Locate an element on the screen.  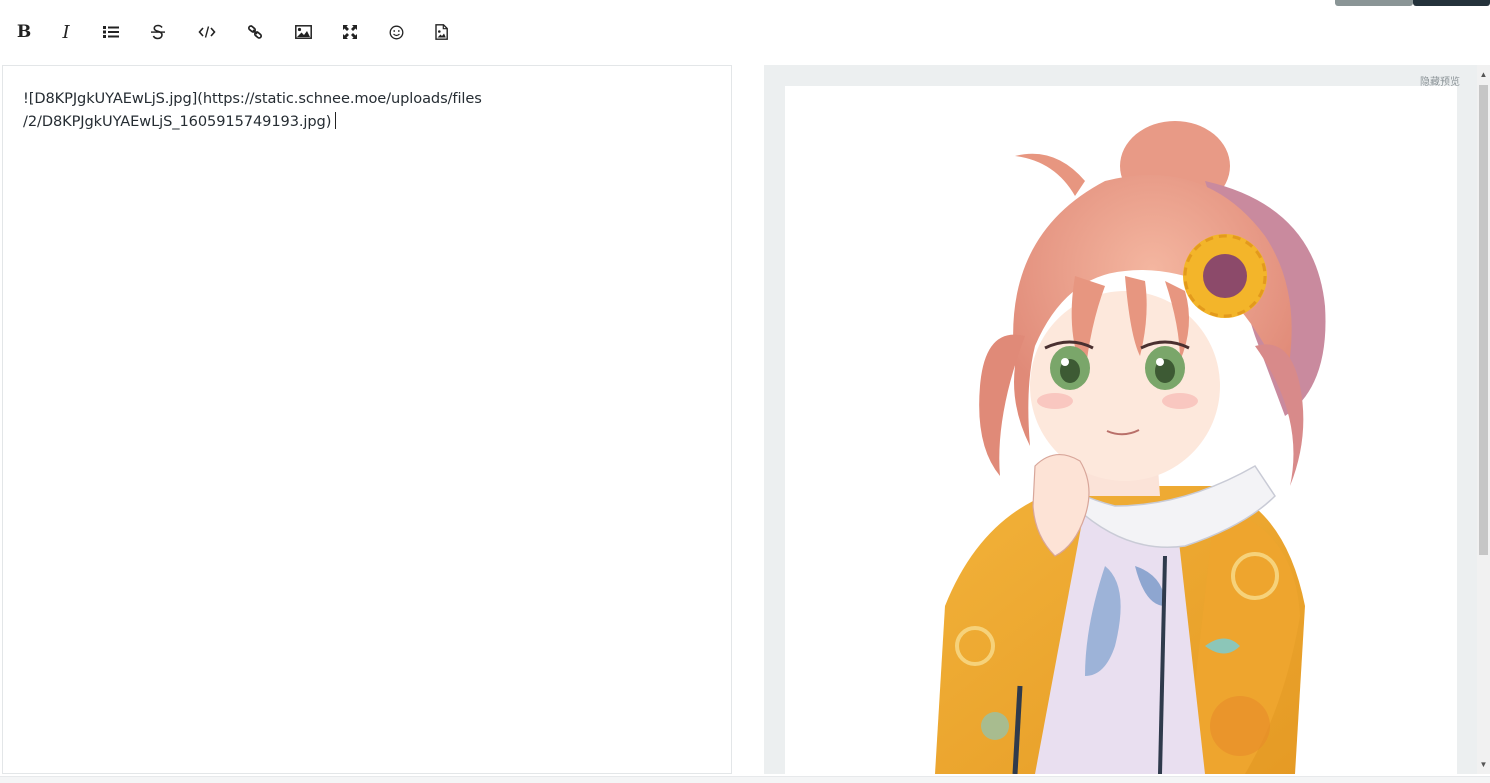
editor-toolbar: B I is located at coordinates (235, 32).